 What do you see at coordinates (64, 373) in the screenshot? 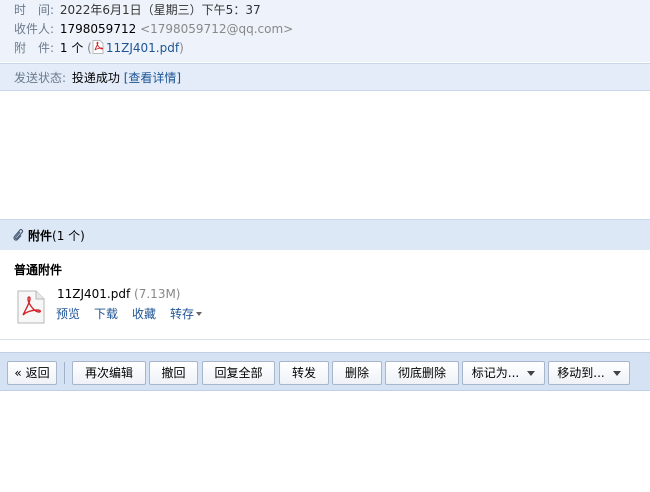
I see `toolbar-divider` at bounding box center [64, 373].